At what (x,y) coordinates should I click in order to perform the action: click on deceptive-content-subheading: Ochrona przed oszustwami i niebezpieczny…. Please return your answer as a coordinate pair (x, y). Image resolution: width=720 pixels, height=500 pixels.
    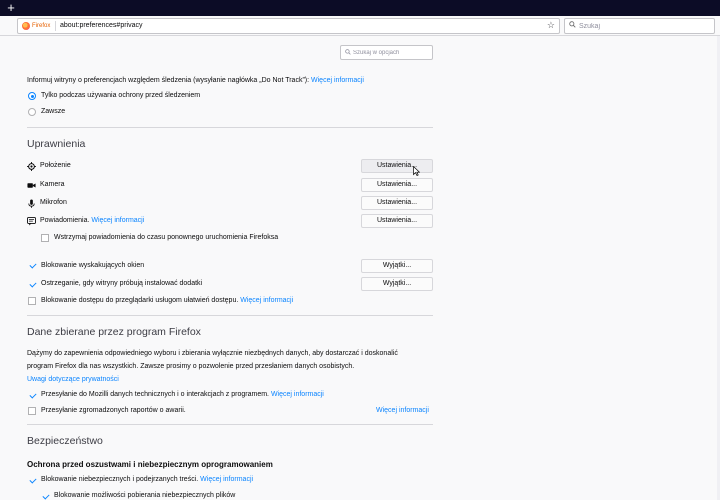
    Looking at the image, I should click on (150, 464).